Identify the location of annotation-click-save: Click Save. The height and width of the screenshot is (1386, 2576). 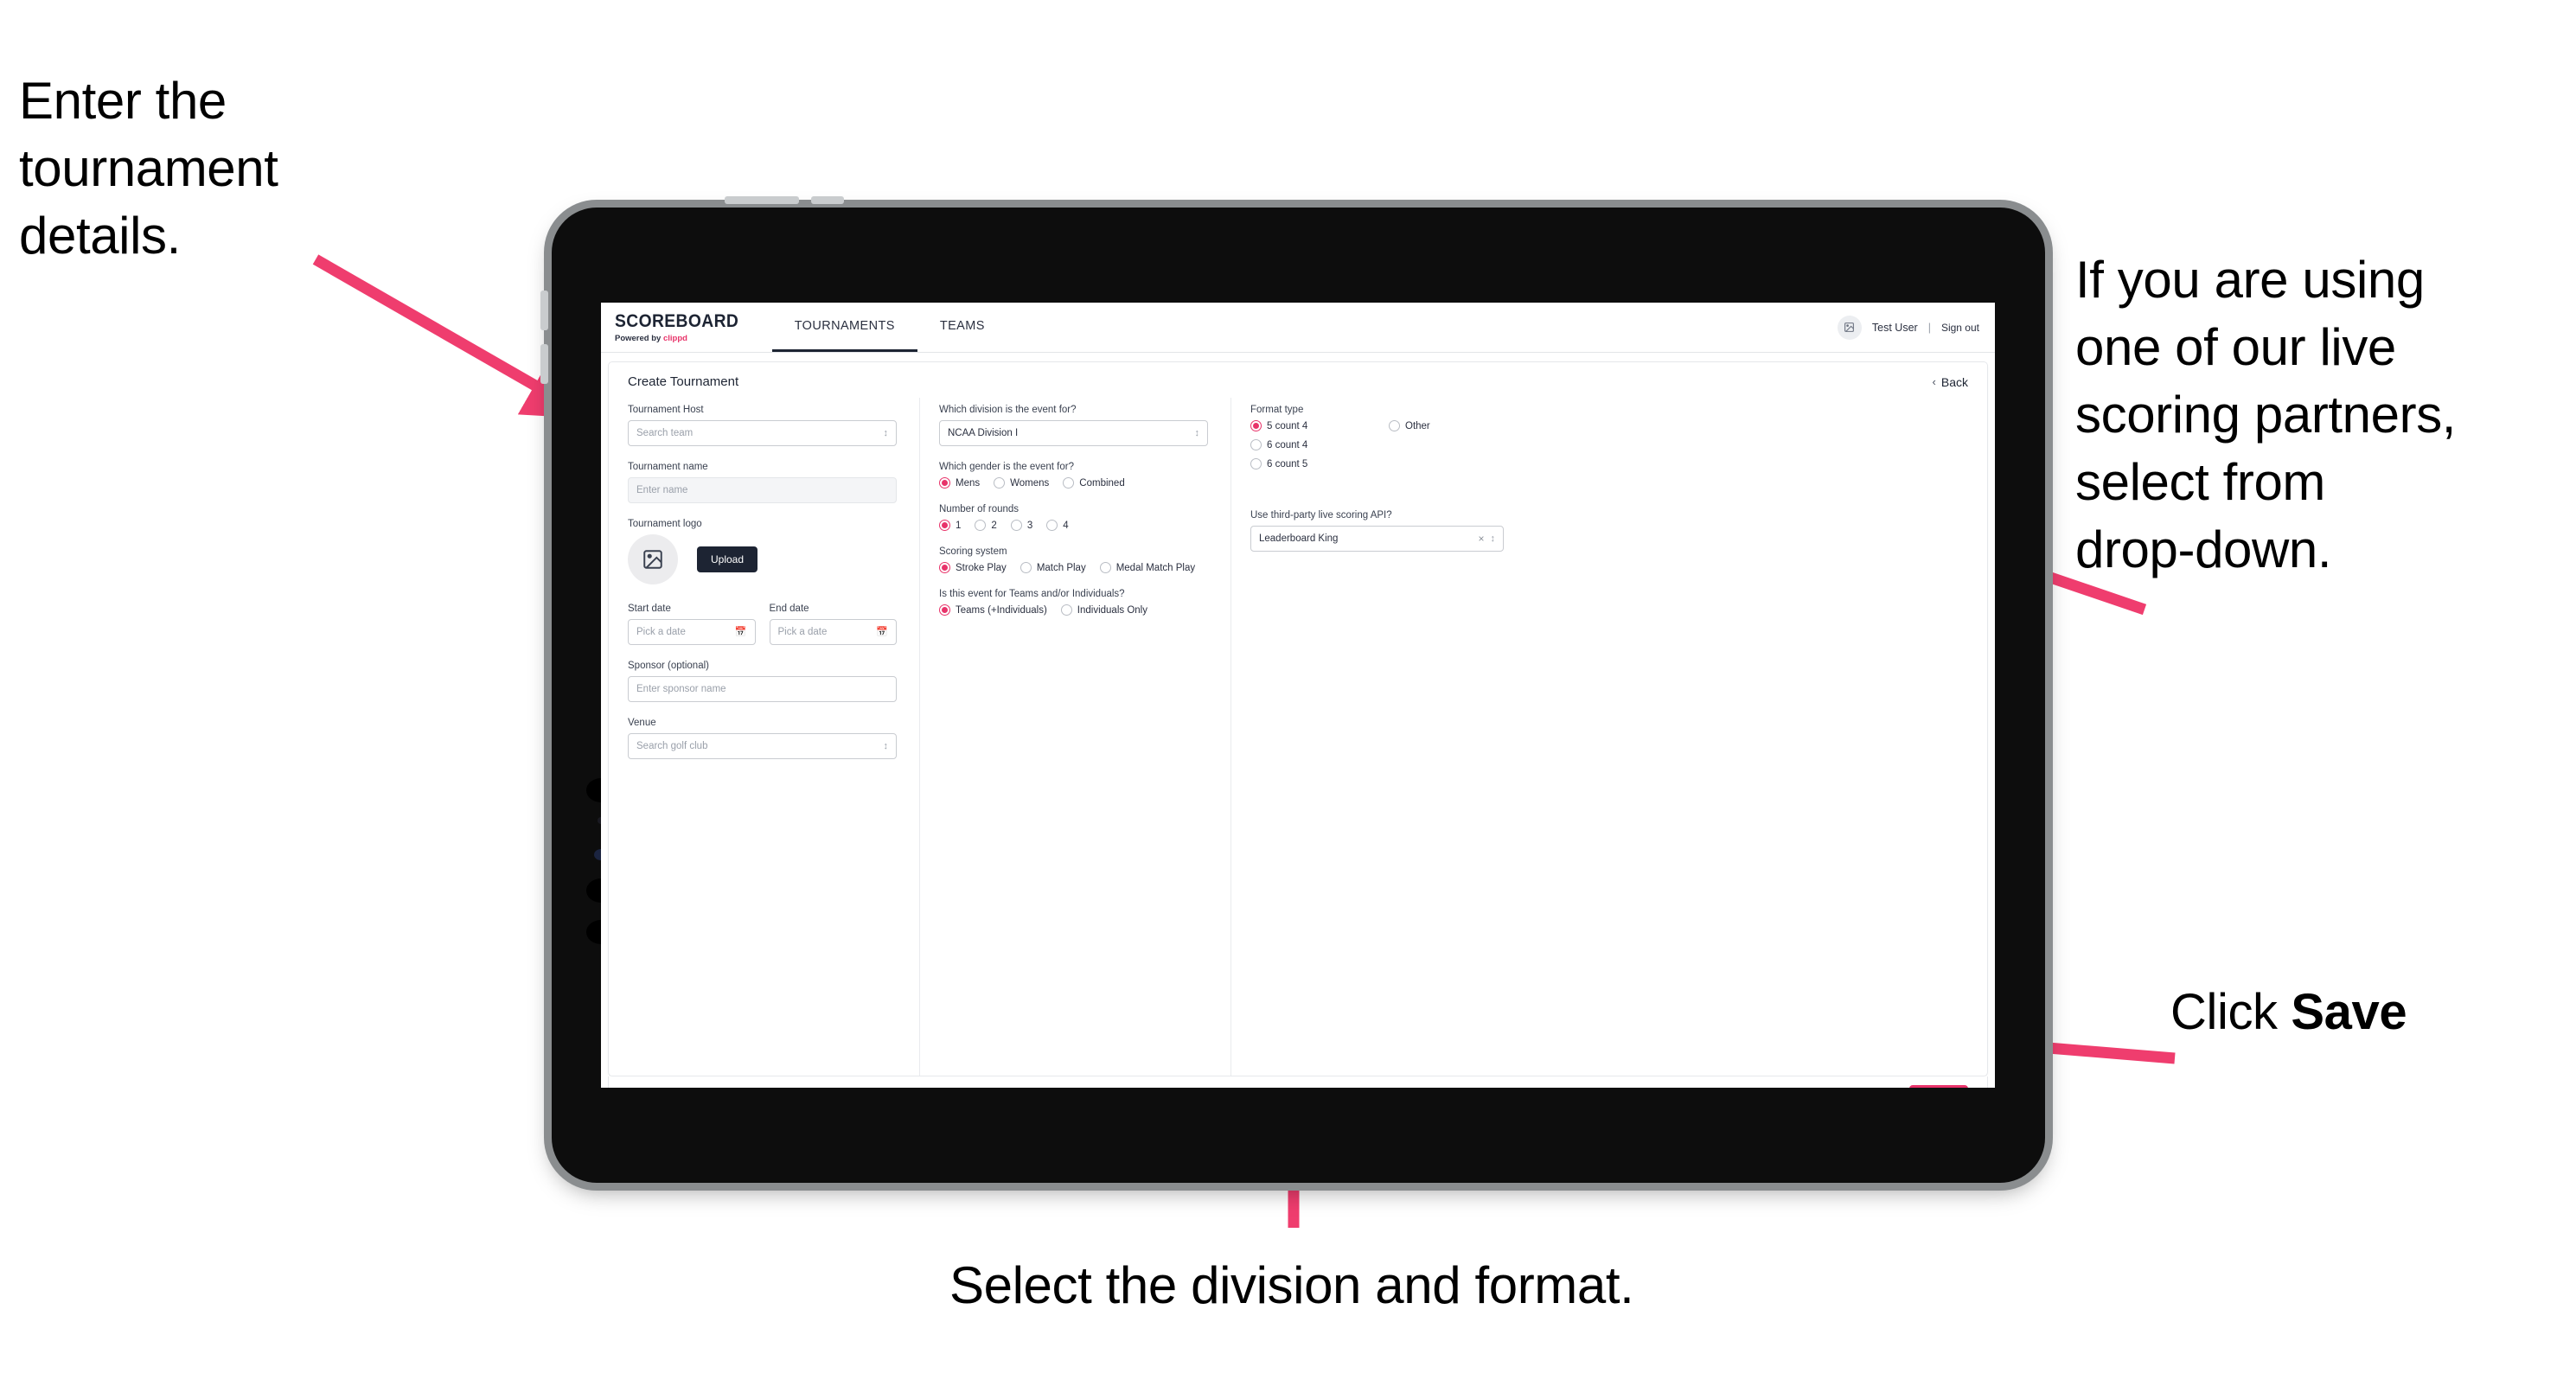
(2288, 1012).